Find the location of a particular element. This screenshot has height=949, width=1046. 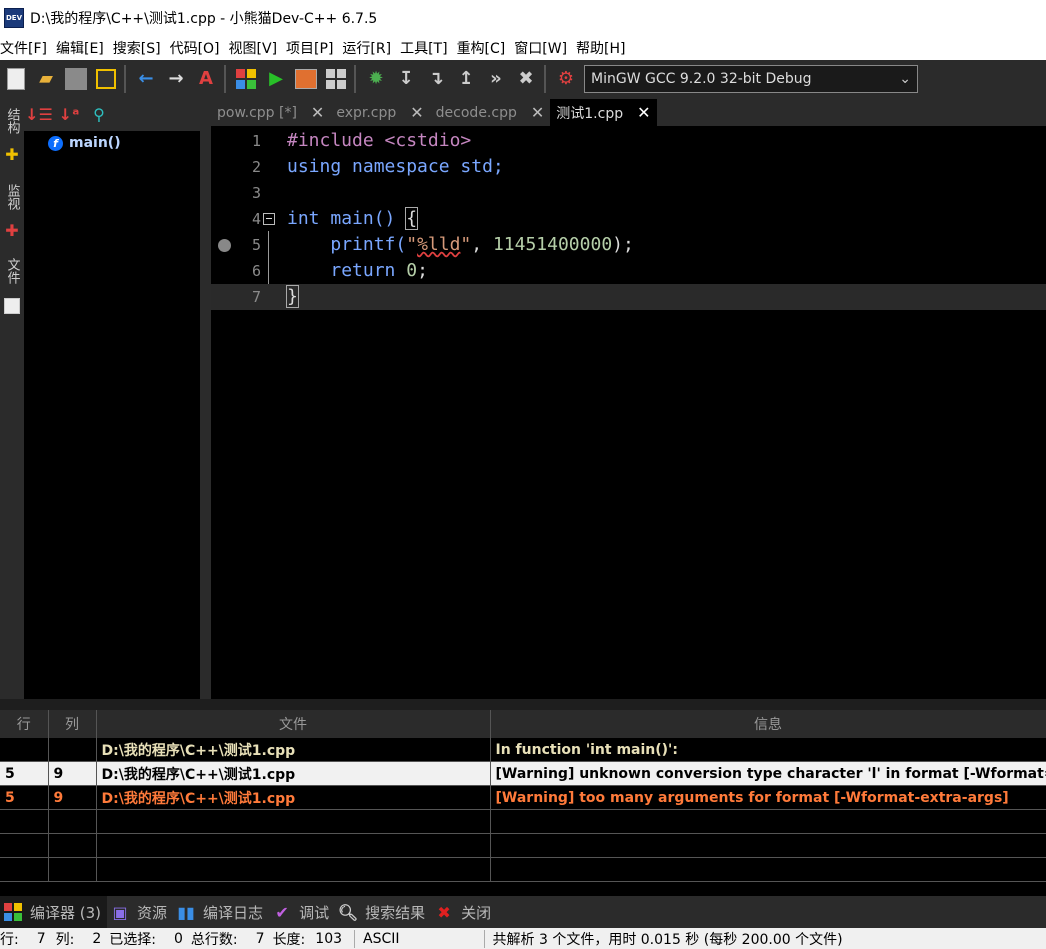

back-button: ← is located at coordinates (146, 79).